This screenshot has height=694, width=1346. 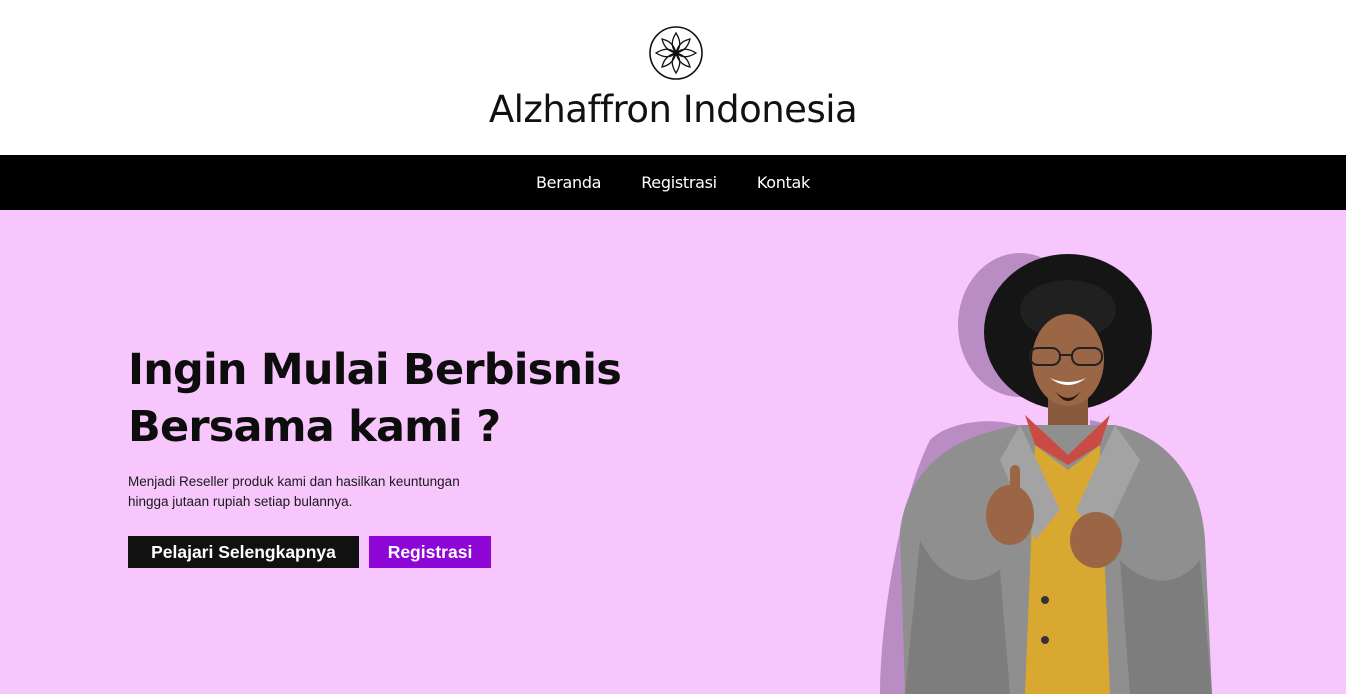 I want to click on main-nav: Beranda Registrasi Kontak, so click(x=673, y=182).